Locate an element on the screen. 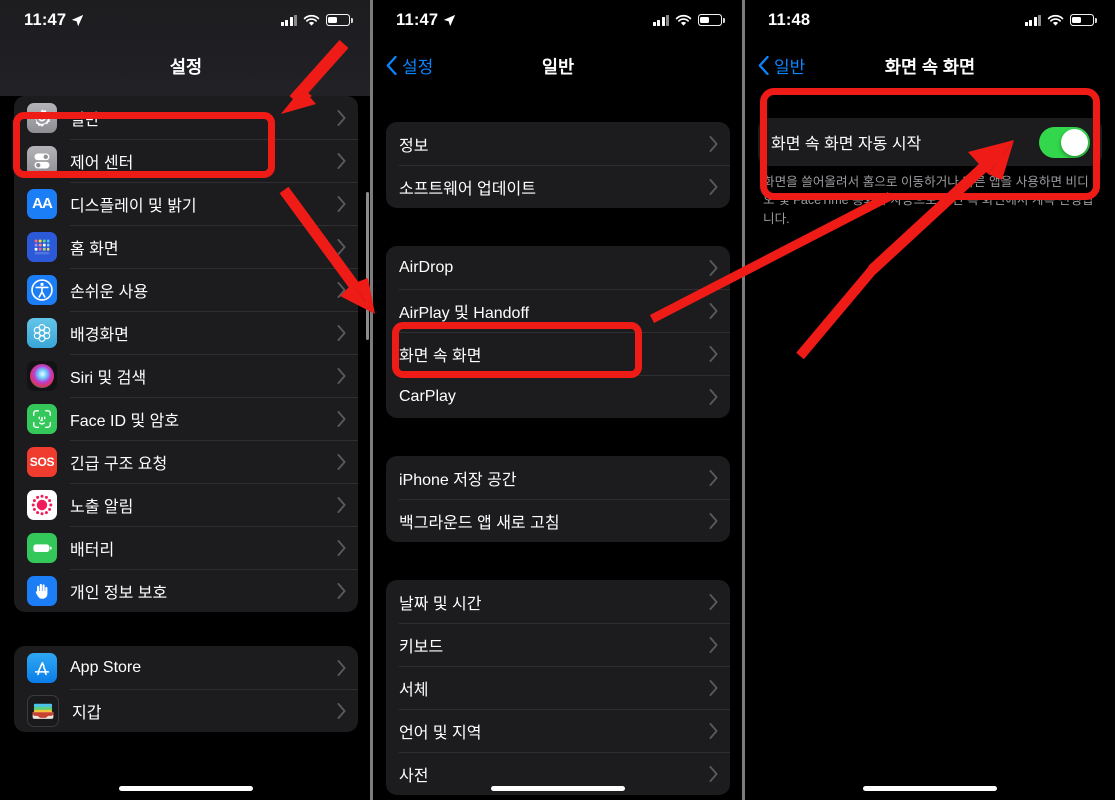  aa-glyph: AA is located at coordinates (42, 203).